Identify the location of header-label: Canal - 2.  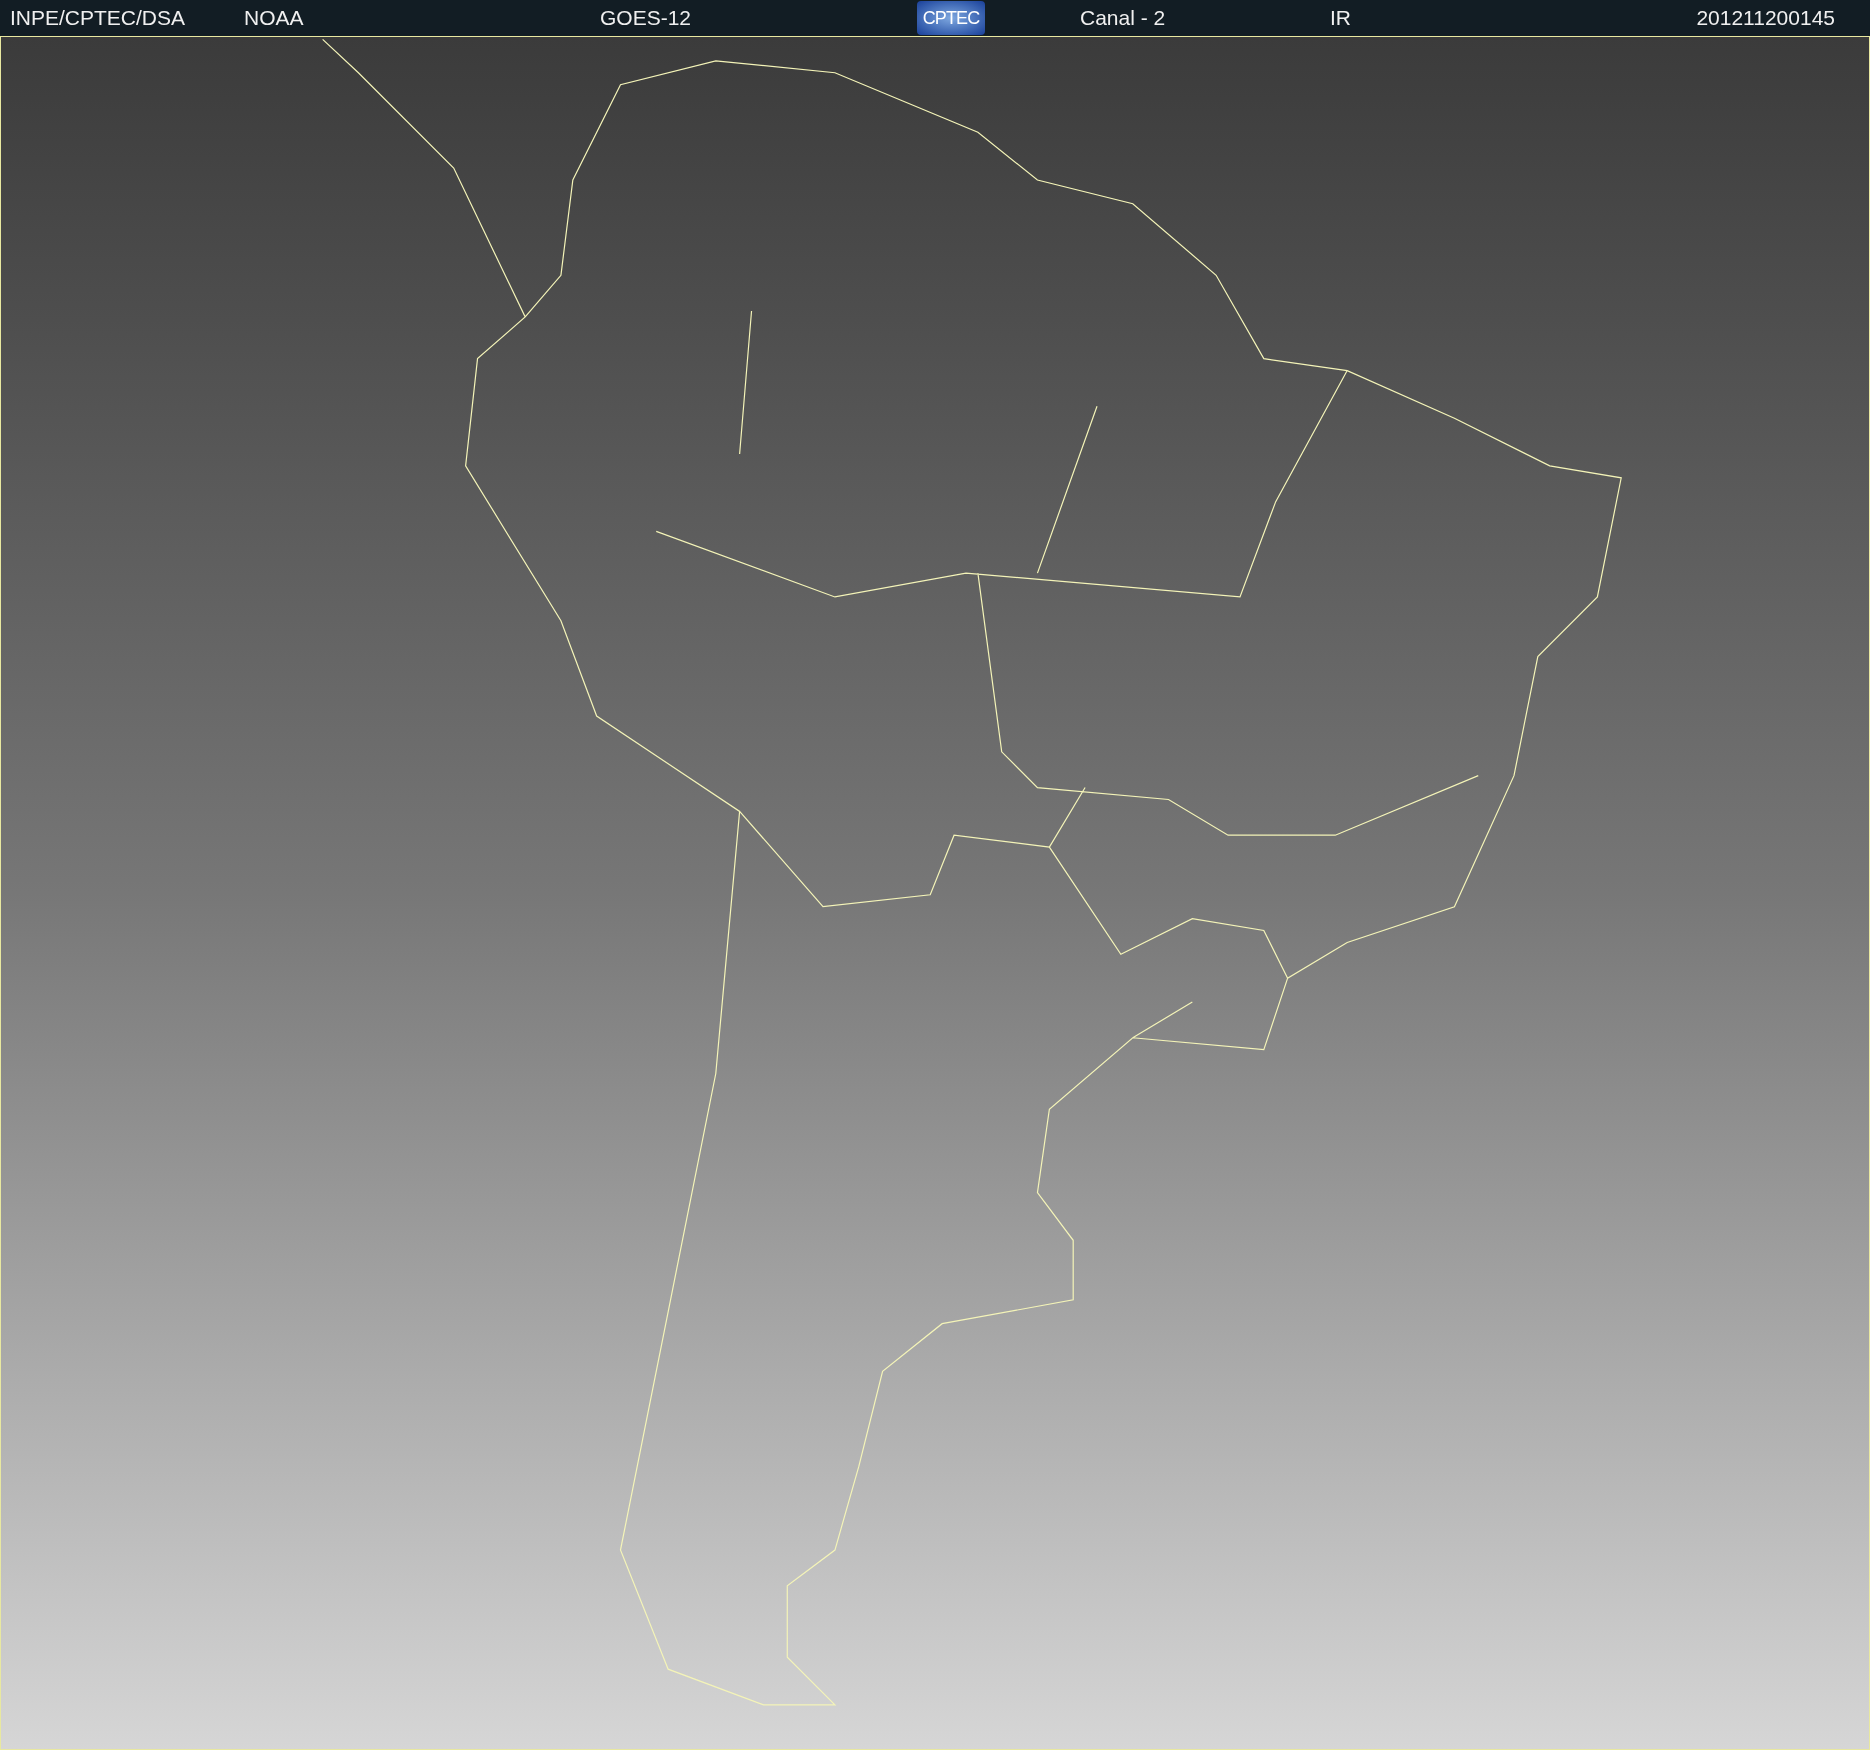
(1123, 18).